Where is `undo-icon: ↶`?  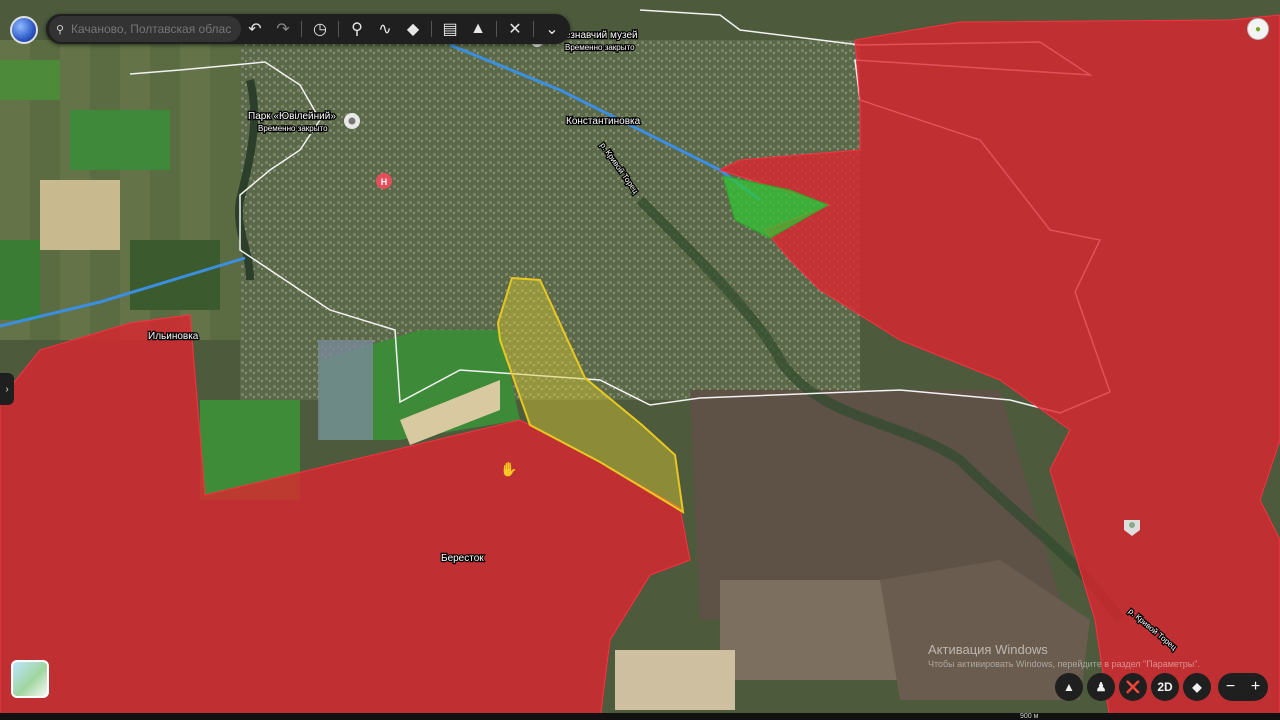 undo-icon: ↶ is located at coordinates (255, 29).